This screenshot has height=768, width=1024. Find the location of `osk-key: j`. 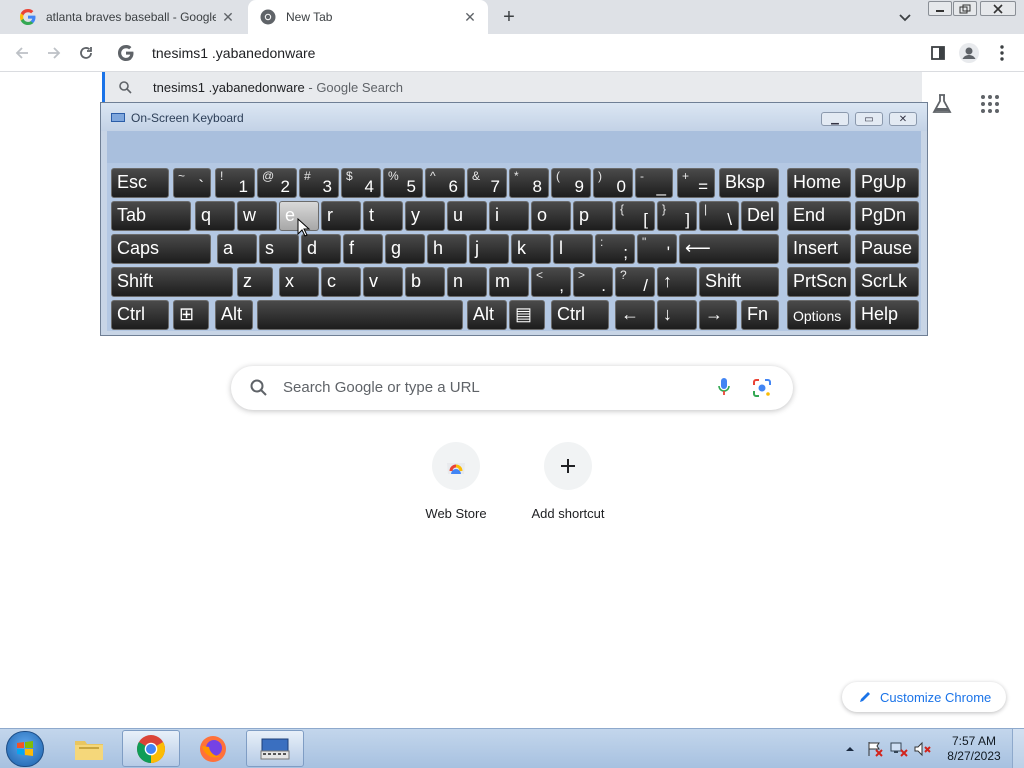

osk-key: j is located at coordinates (489, 249).